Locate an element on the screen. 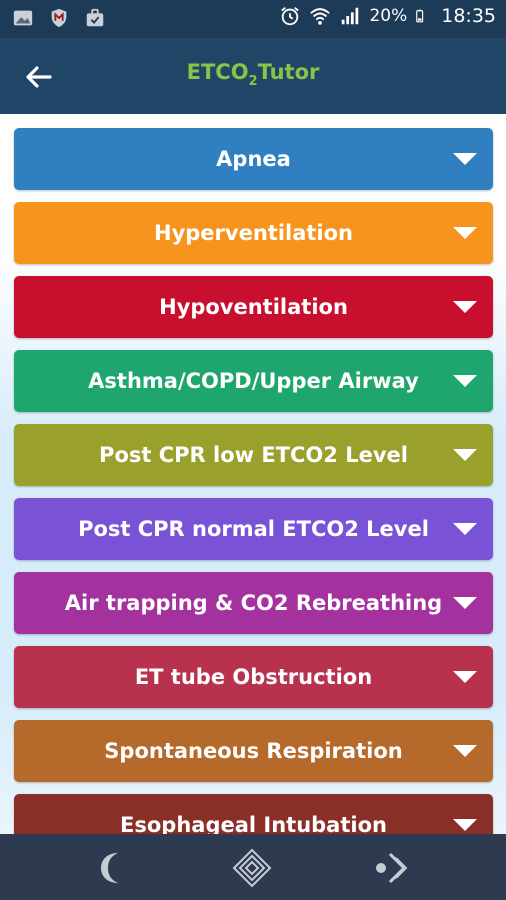  moon-icon is located at coordinates (112, 868).